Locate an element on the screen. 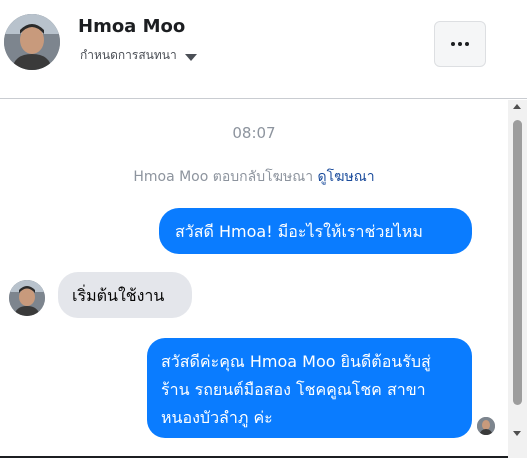  more-options-button is located at coordinates (460, 44).